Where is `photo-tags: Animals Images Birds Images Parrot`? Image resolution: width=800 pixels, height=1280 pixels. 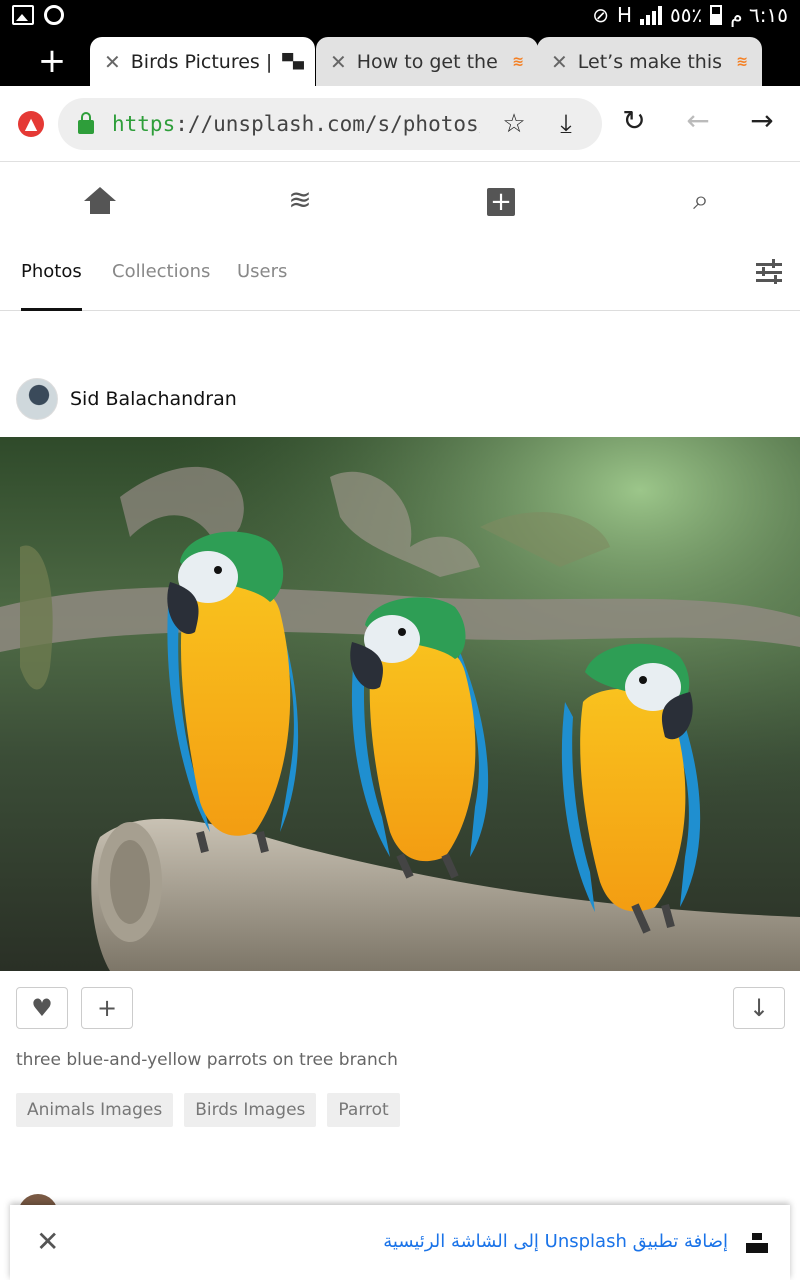
photo-tags: Animals Images Birds Images Parrot is located at coordinates (208, 1110).